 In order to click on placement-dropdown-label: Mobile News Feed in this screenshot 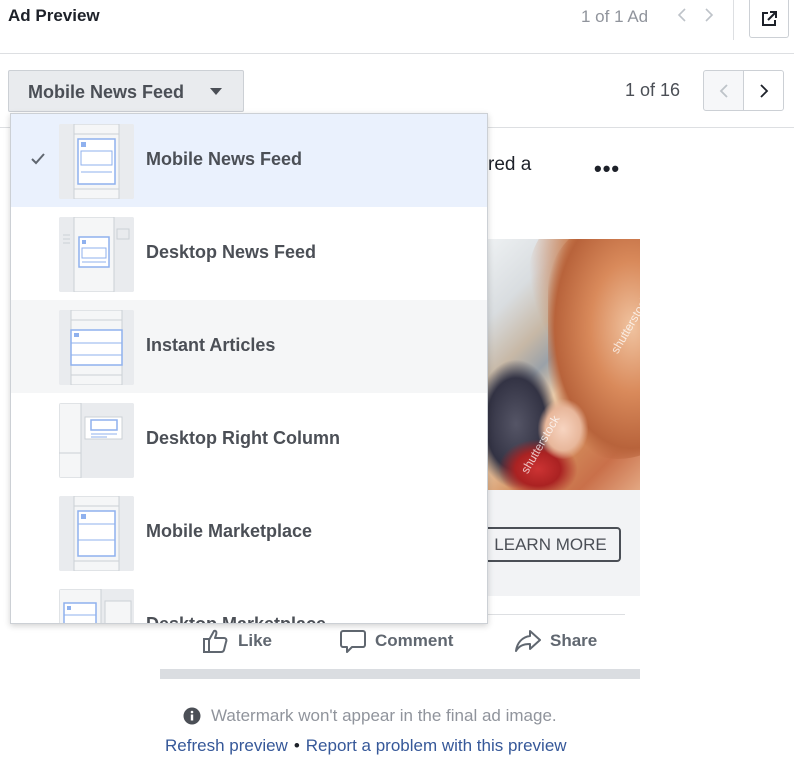, I will do `click(106, 92)`.